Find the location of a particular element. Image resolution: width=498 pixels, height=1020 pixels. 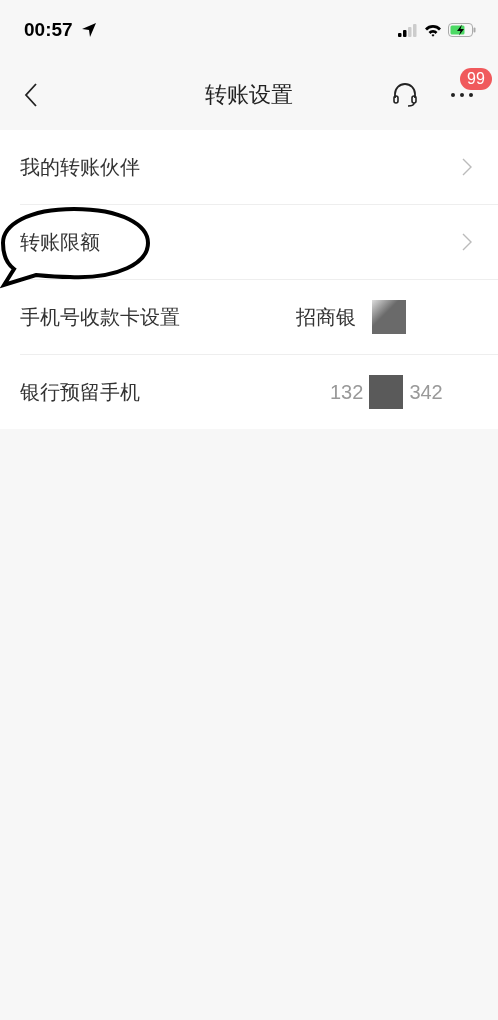

headset-icon is located at coordinates (405, 95).